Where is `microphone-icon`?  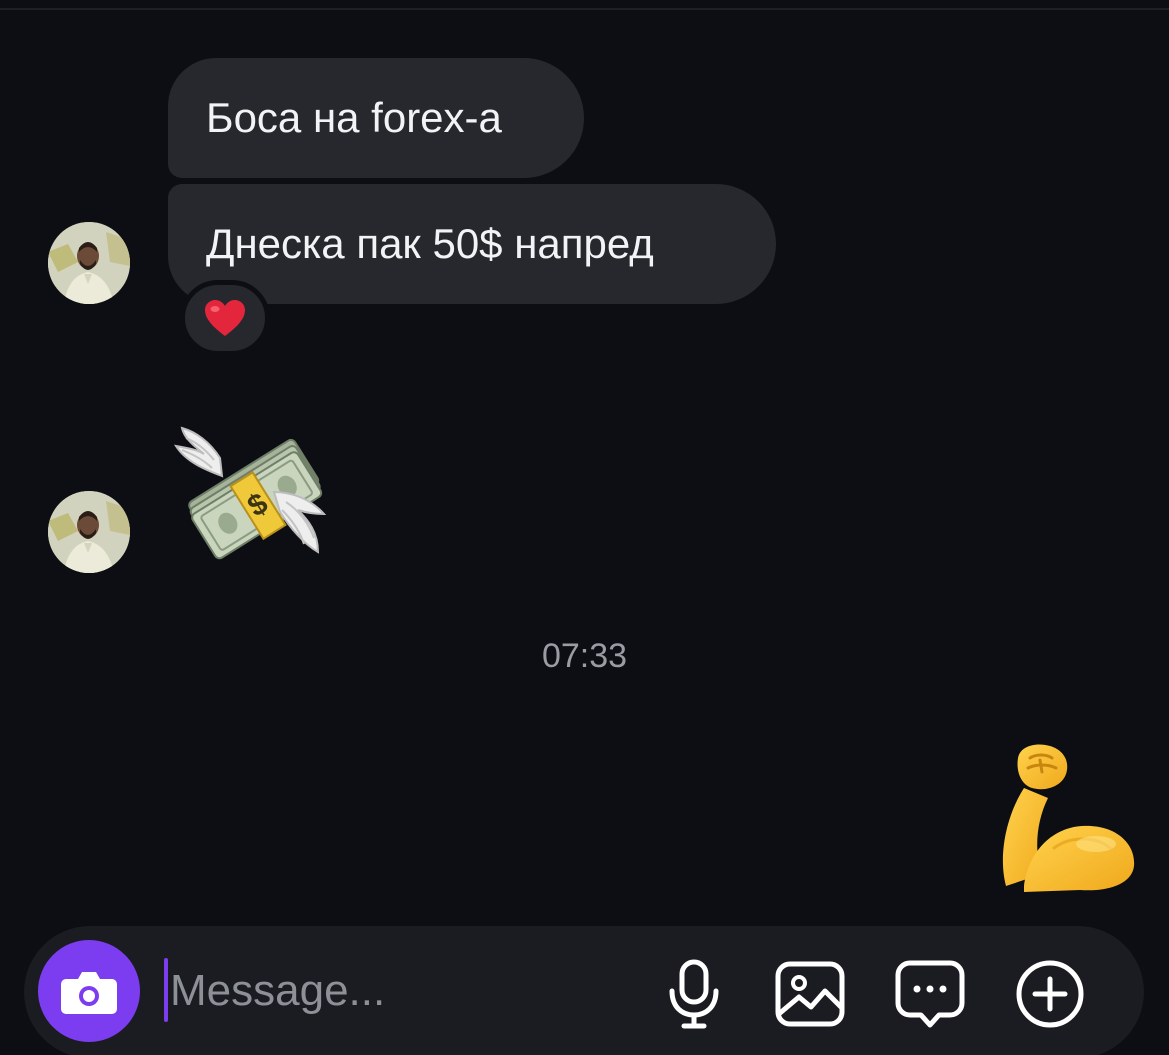
microphone-icon is located at coordinates (694, 994).